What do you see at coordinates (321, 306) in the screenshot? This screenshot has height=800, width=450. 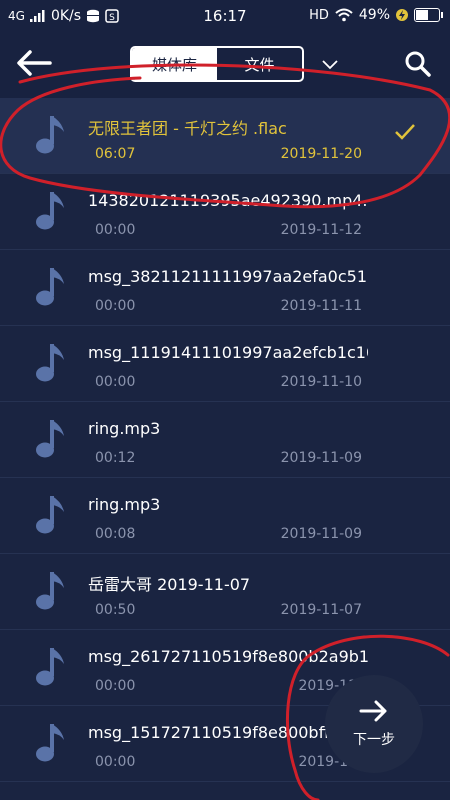 I see `file-date: 2019-11-11` at bounding box center [321, 306].